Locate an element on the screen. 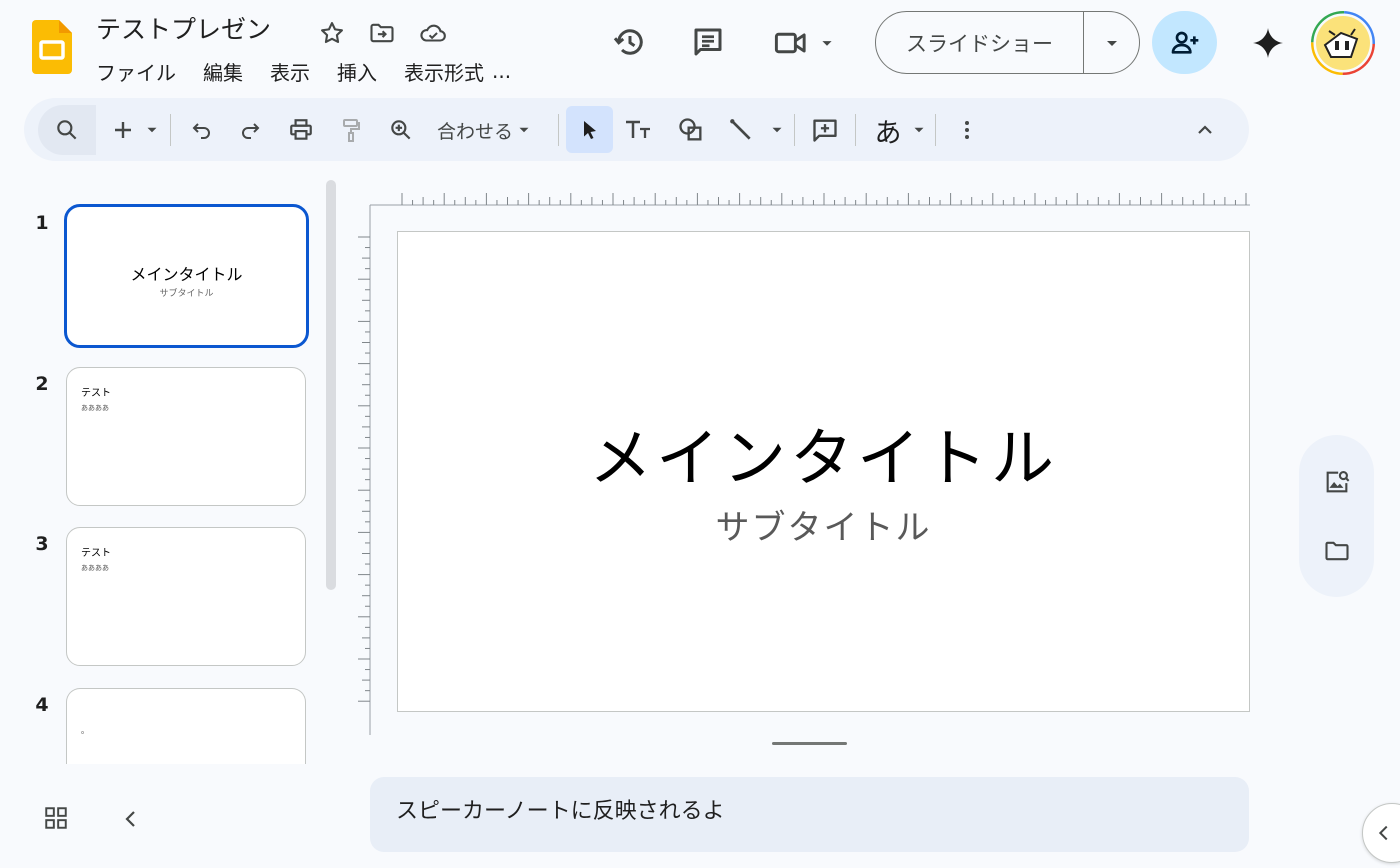 Image resolution: width=1400 pixels, height=868 pixels. text-box-icon is located at coordinates (638, 129).